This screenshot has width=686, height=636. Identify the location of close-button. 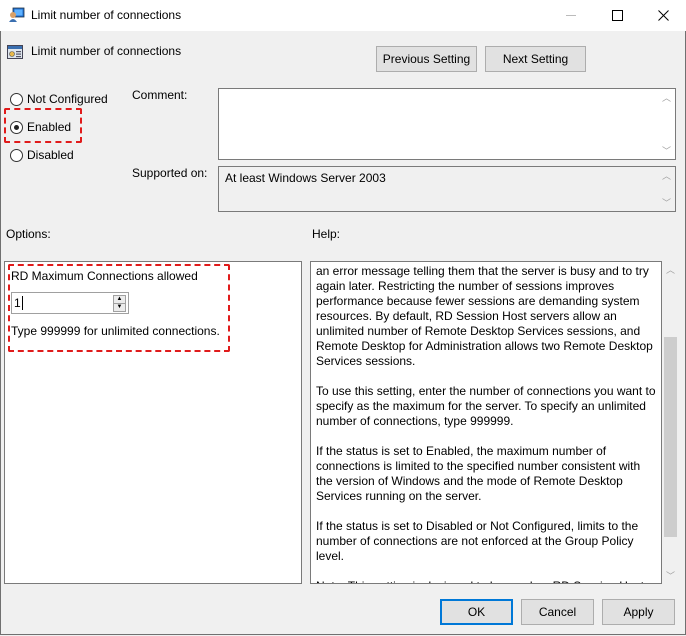
(663, 15).